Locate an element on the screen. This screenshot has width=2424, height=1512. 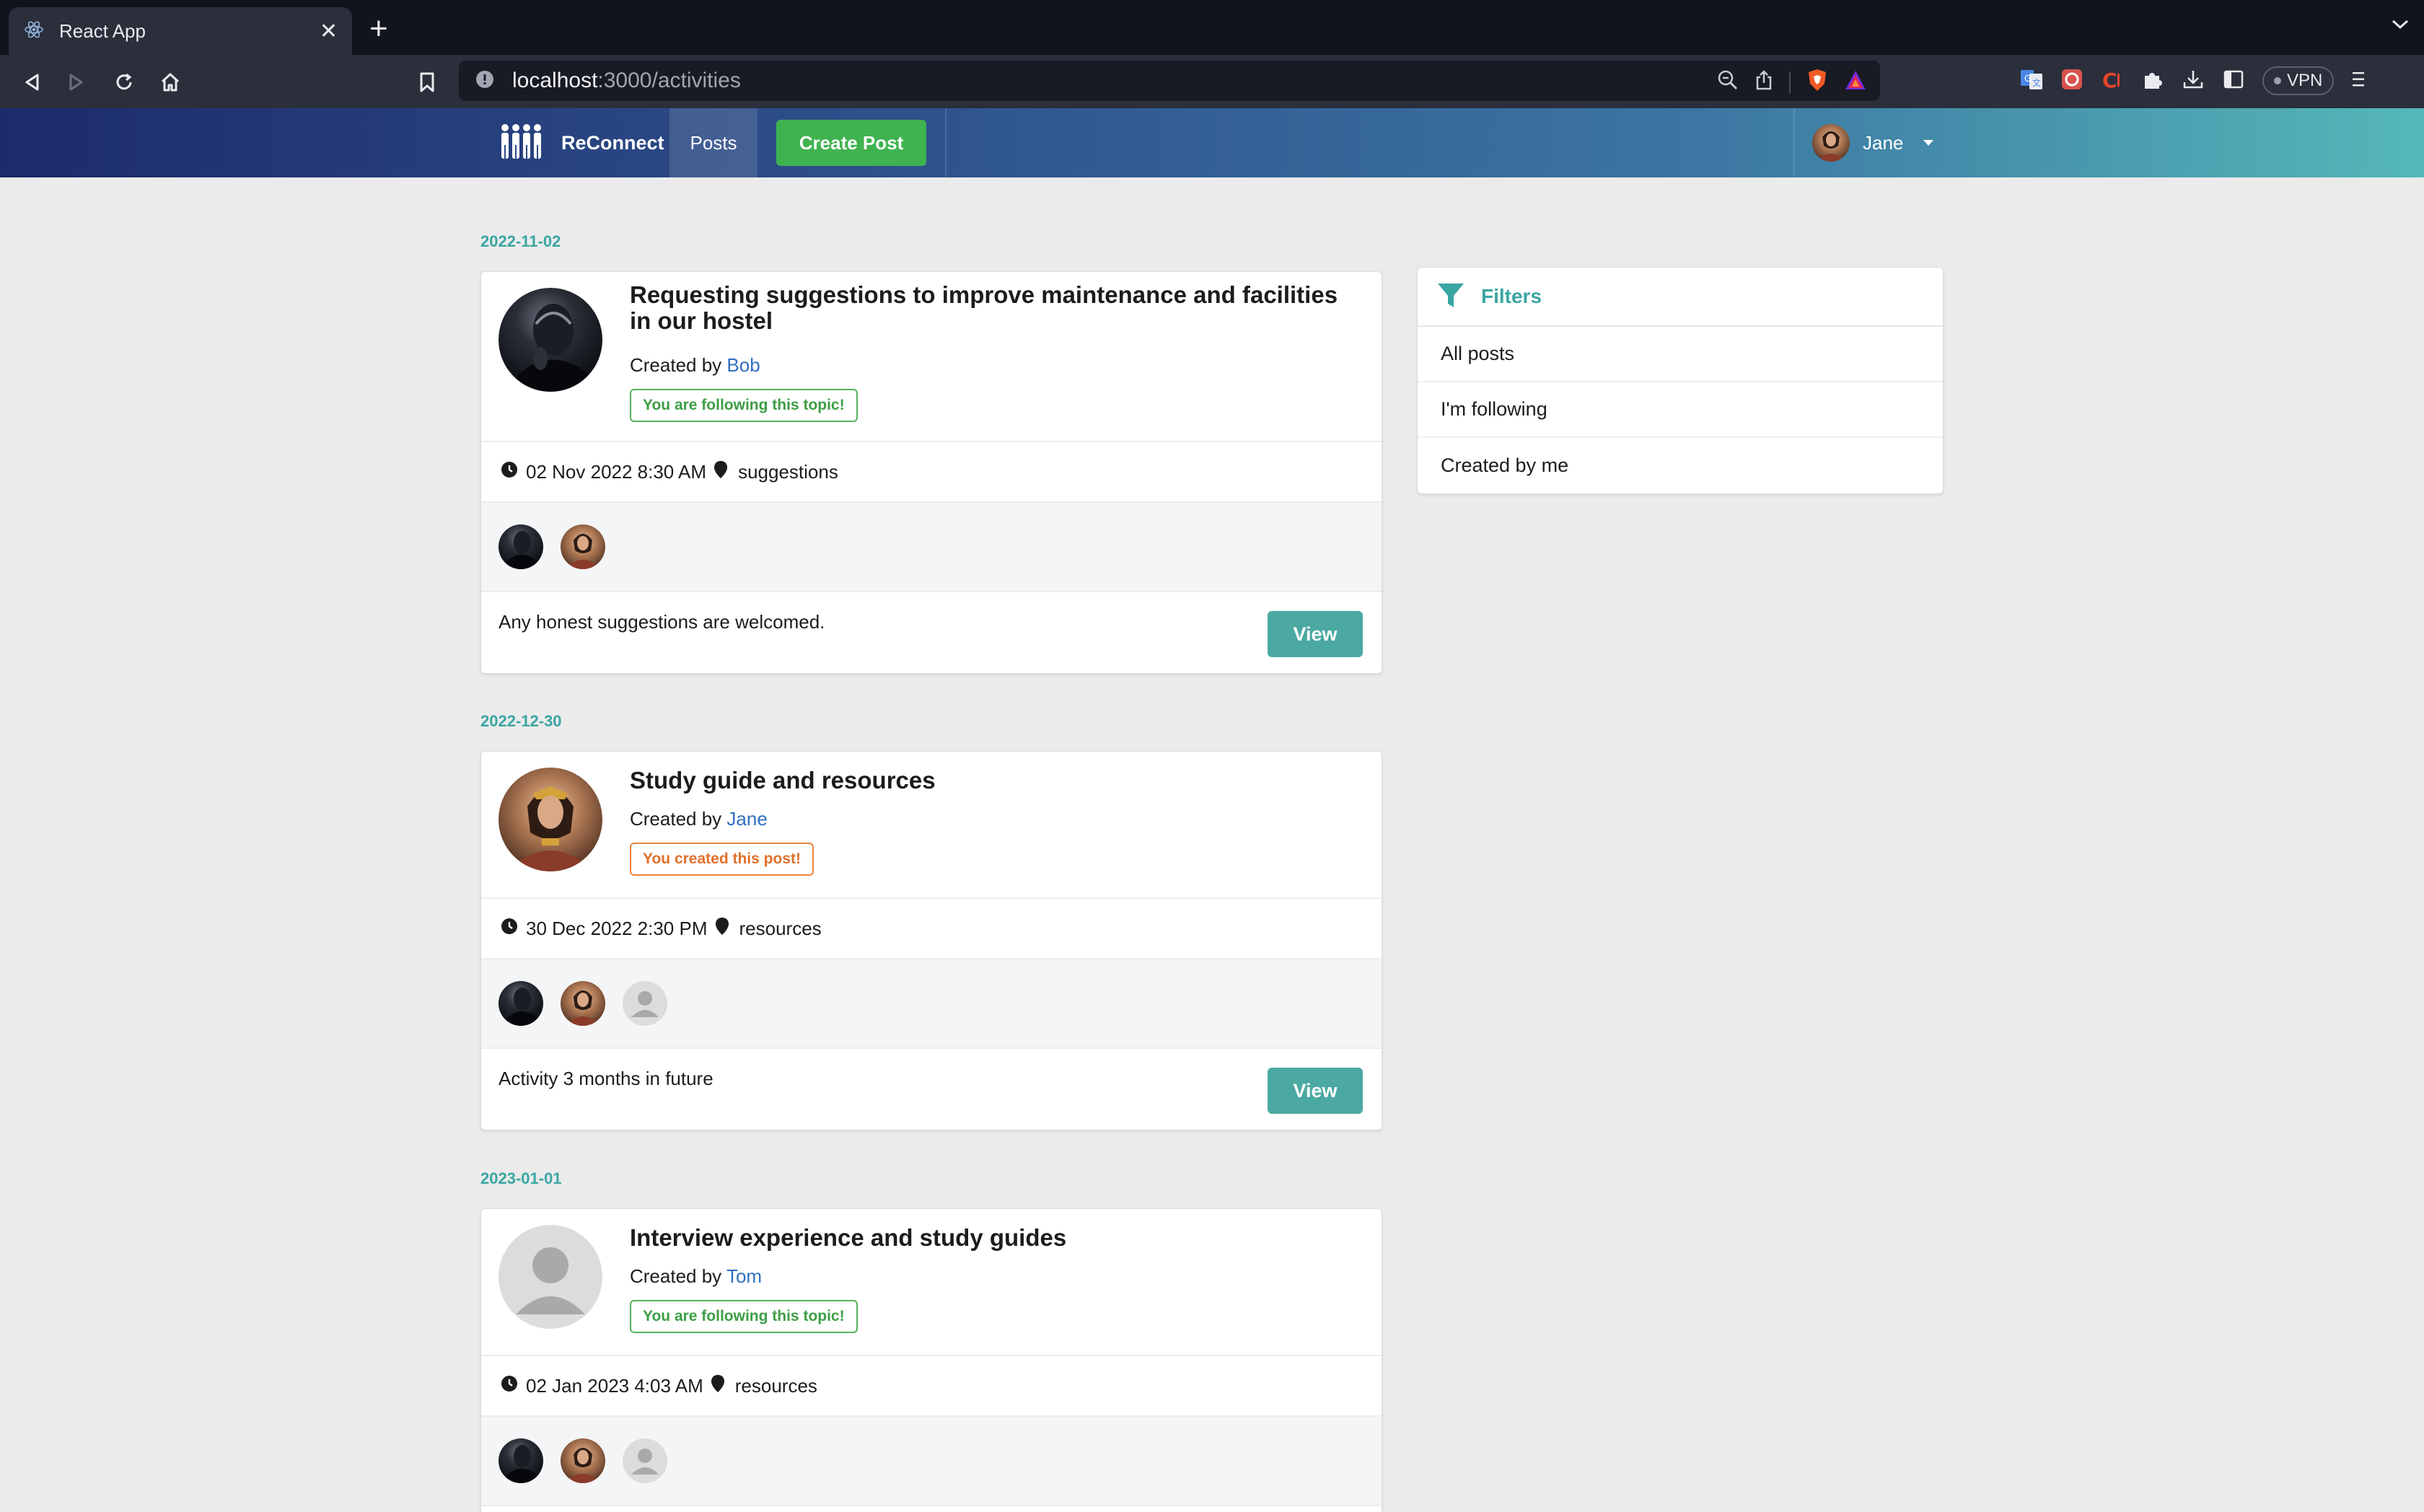
svg-text: 文 is located at coordinates (2036, 82).